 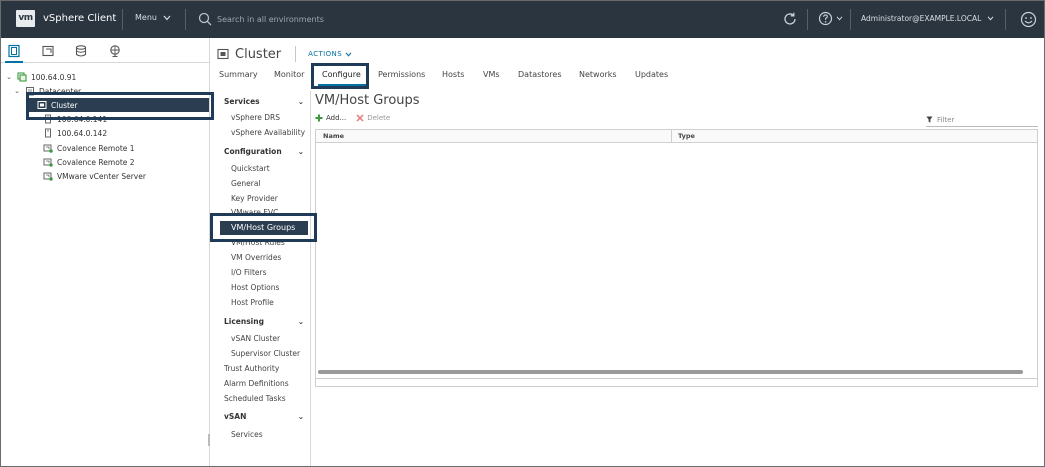 I want to click on subnav-alarm-definitions: Alarm Definitions, so click(x=256, y=383).